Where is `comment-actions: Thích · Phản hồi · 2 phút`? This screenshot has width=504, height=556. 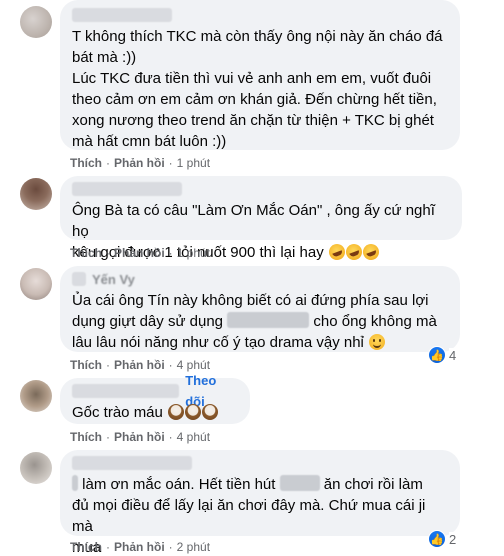 comment-actions: Thích · Phản hồi · 2 phút is located at coordinates (140, 547).